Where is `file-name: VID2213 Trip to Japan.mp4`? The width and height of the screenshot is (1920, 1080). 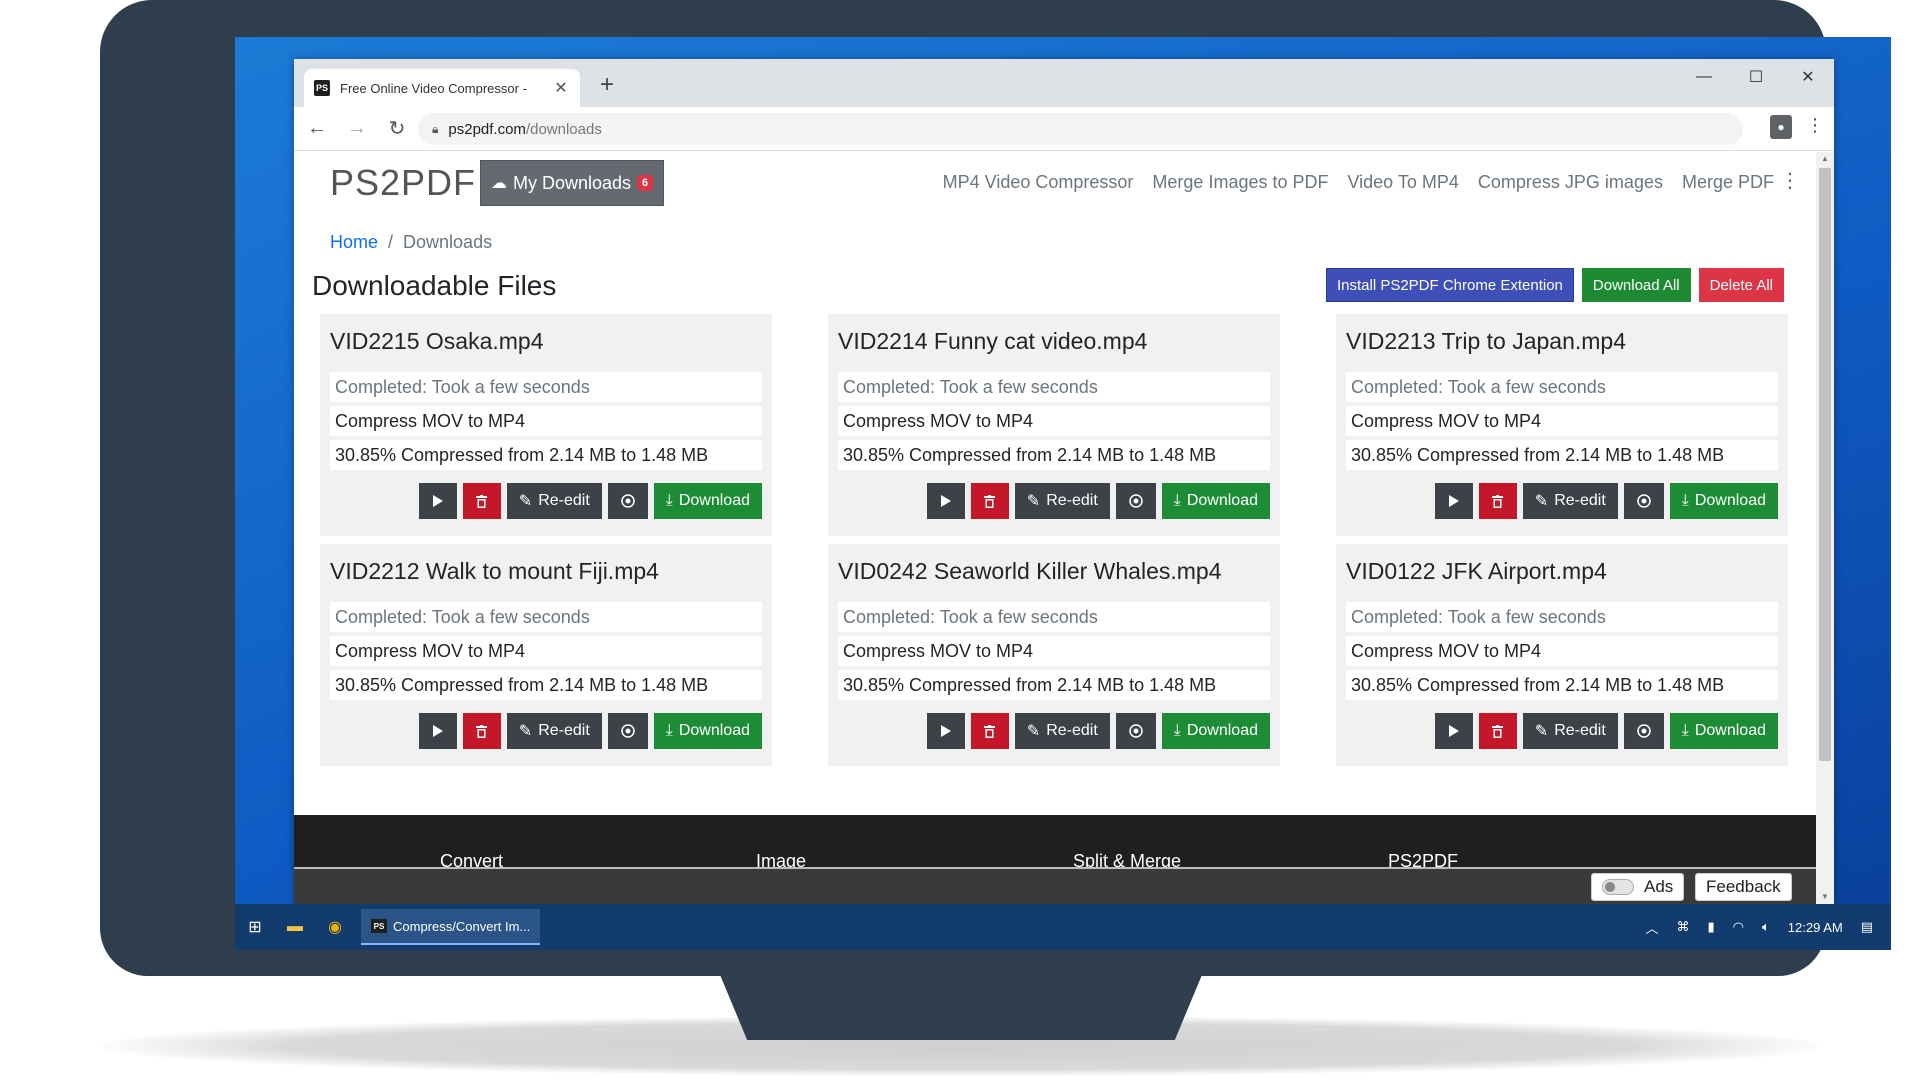 file-name: VID2213 Trip to Japan.mp4 is located at coordinates (1486, 341).